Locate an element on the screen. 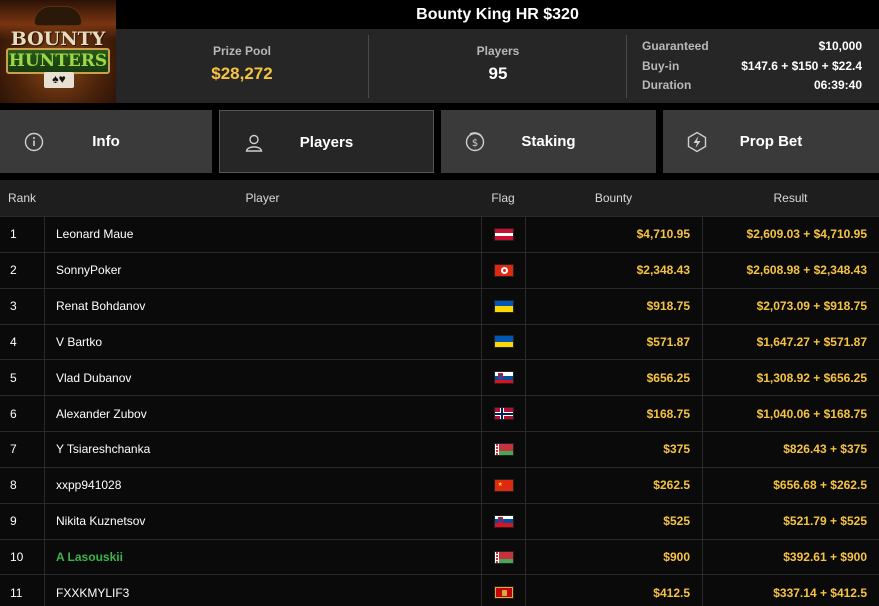 The image size is (879, 606). detail-row-guaranteed: Guaranteed $10,000 is located at coordinates (752, 47).